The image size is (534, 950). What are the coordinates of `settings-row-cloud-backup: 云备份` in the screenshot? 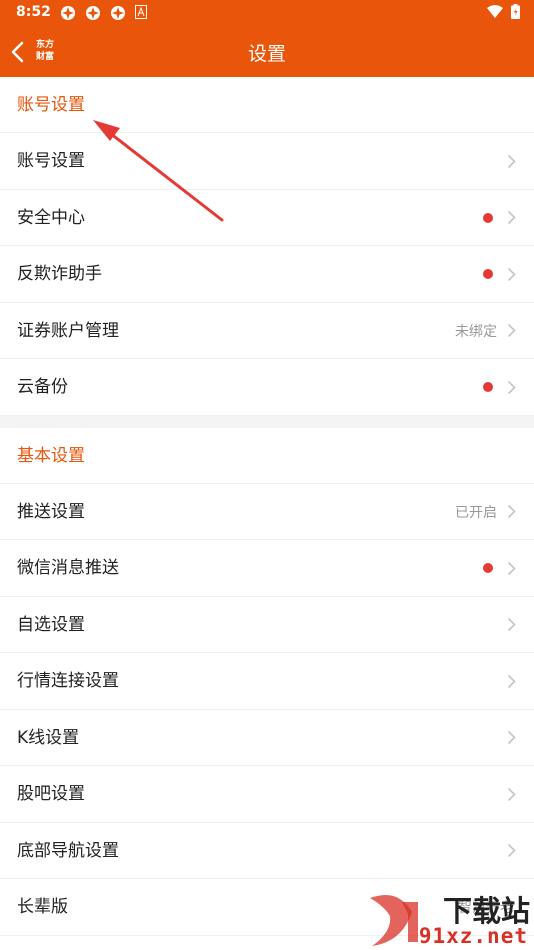 It's located at (267, 387).